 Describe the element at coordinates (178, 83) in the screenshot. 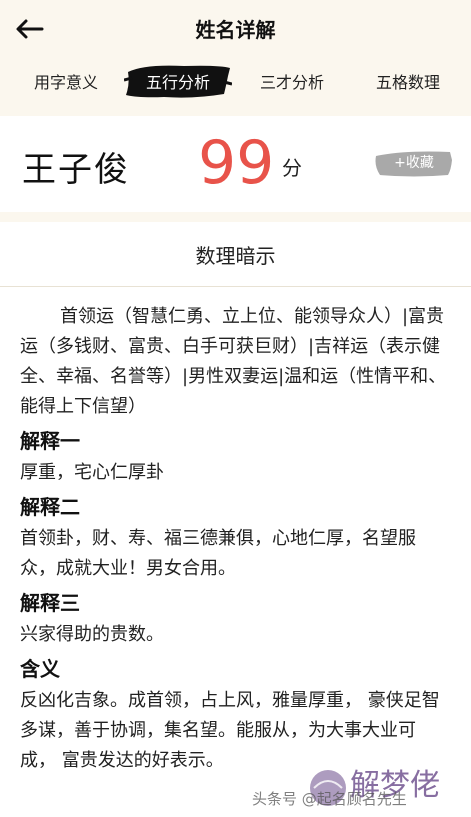

I see `tab-wuxing: 五行分析` at that location.